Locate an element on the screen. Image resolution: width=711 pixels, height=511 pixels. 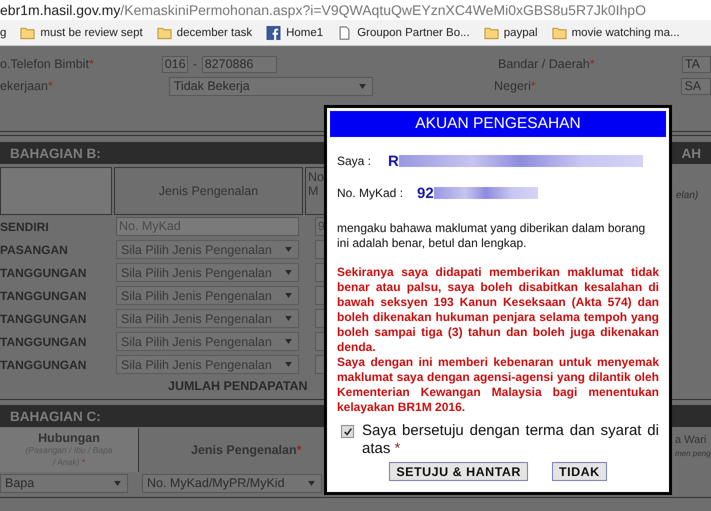
url-path: /KemaskiniPermohonan.aspx?i=V9QWAqtuQwEYznXC4WeMi0xGBS8u5R7Jk0IhpO is located at coordinates (383, 10).